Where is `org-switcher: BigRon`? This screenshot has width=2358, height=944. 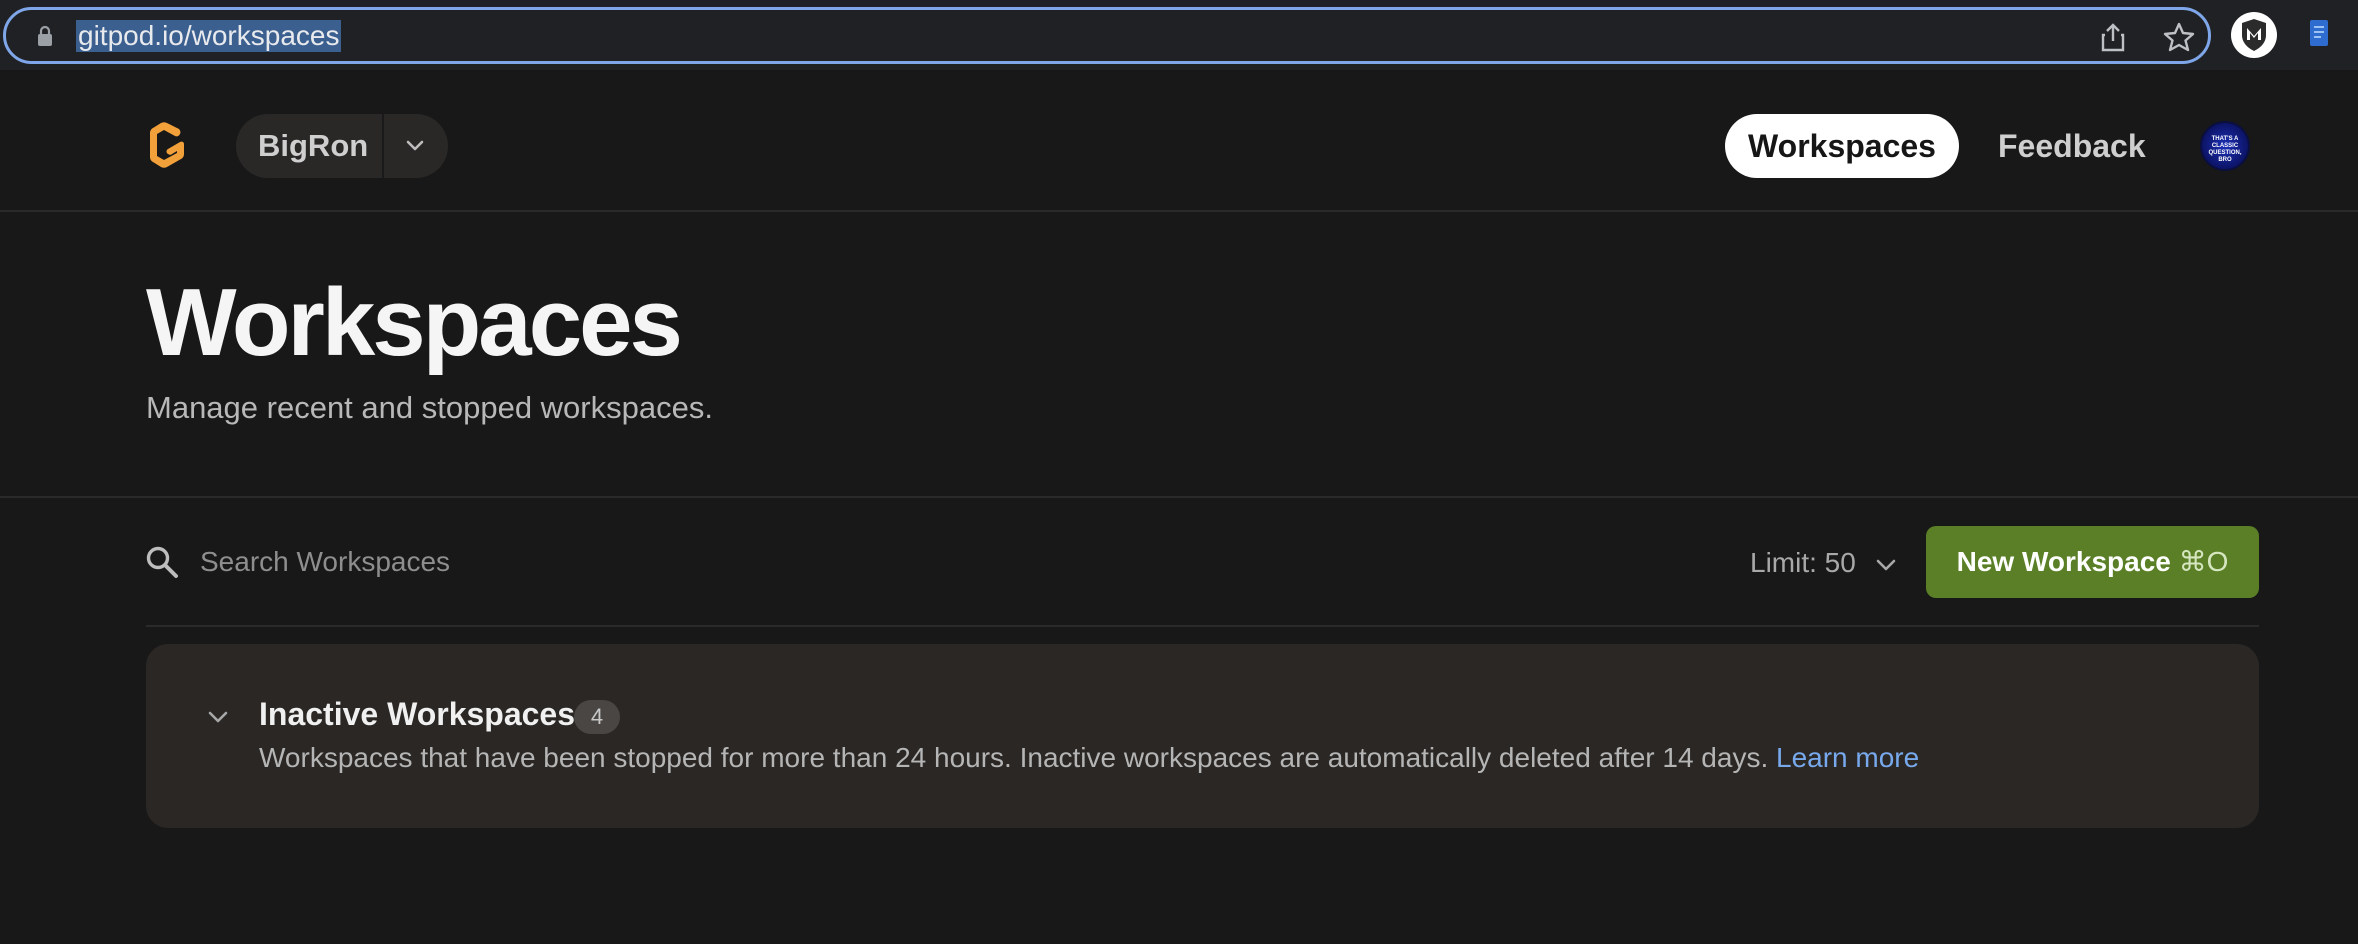
org-switcher: BigRon is located at coordinates (342, 146).